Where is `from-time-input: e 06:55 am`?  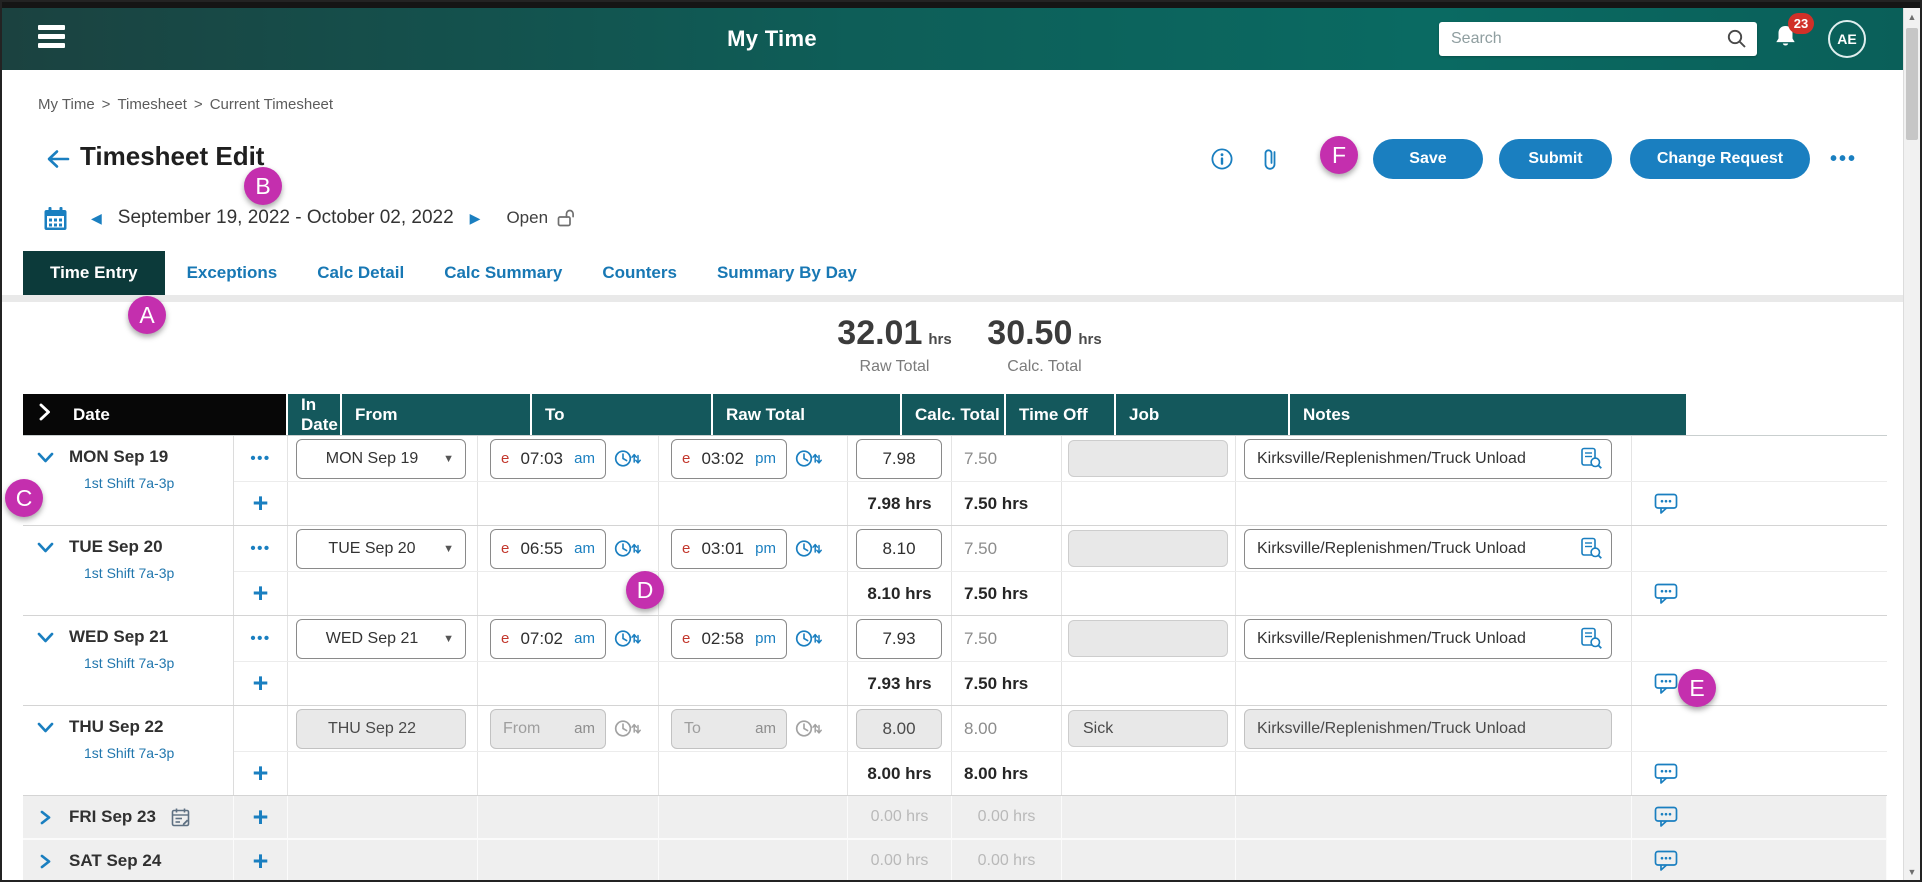 from-time-input: e 06:55 am is located at coordinates (548, 548).